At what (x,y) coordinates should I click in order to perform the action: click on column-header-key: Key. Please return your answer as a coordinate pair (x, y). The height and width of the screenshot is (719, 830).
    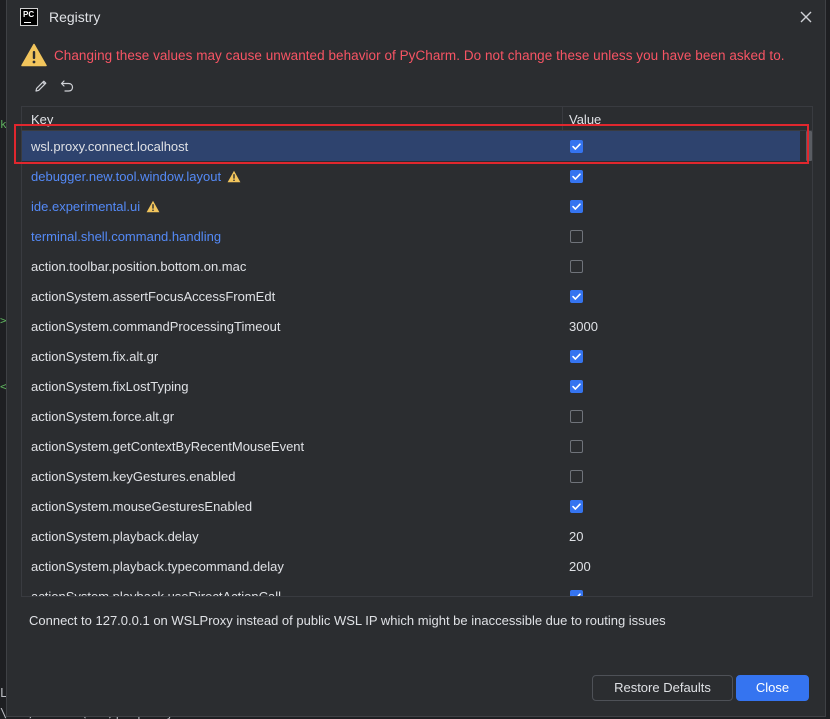
    Looking at the image, I should click on (42, 119).